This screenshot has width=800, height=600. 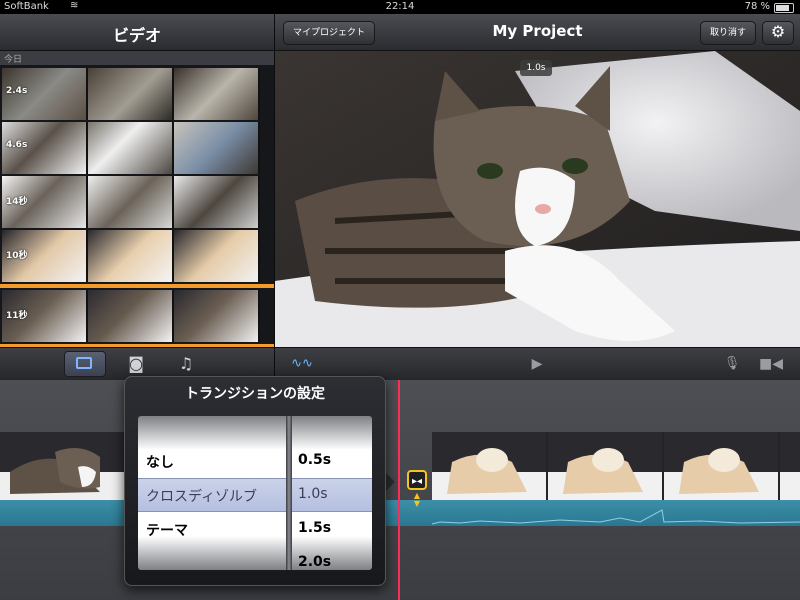 I want to click on transition-duration-option: 1.5s, so click(x=314, y=528).